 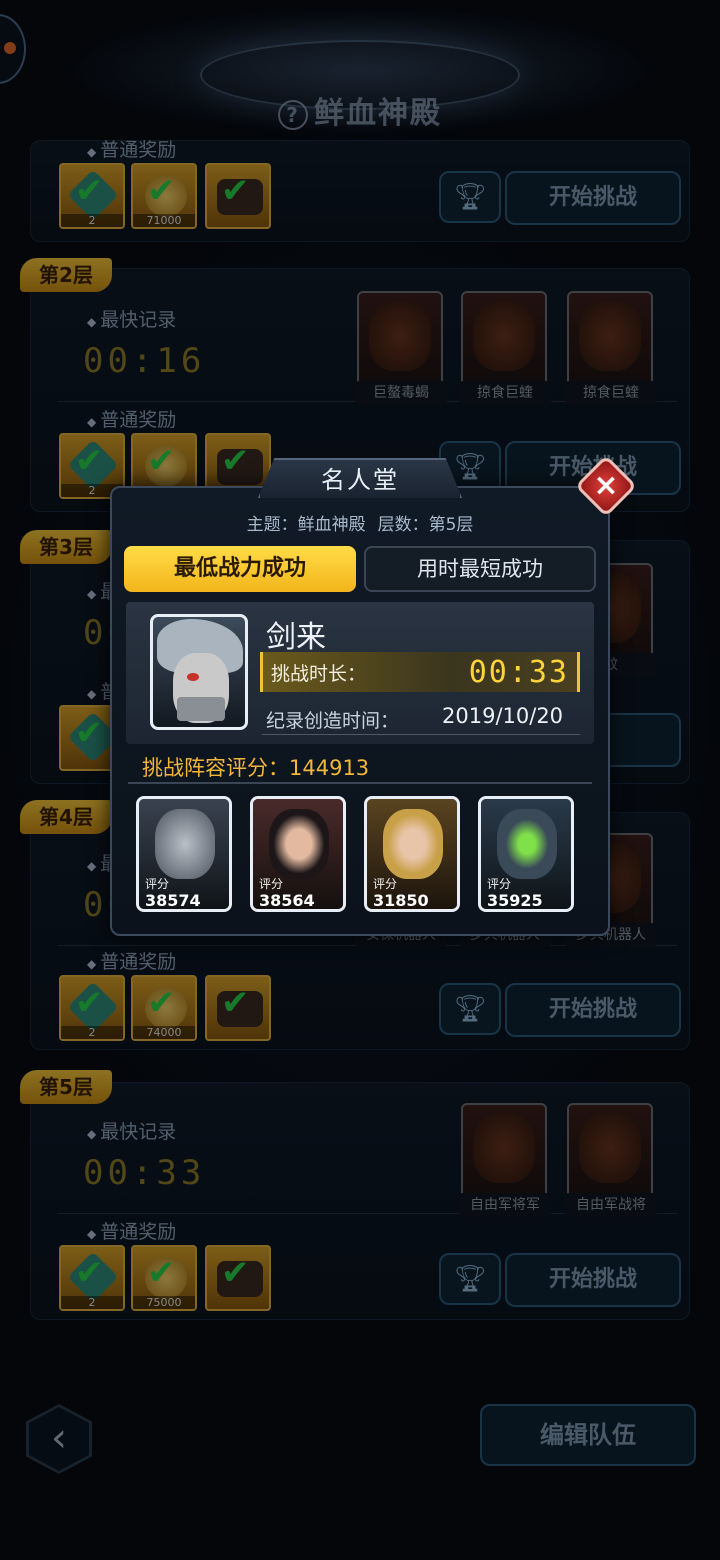 What do you see at coordinates (173, 900) in the screenshot?
I see `hero-score: 38574` at bounding box center [173, 900].